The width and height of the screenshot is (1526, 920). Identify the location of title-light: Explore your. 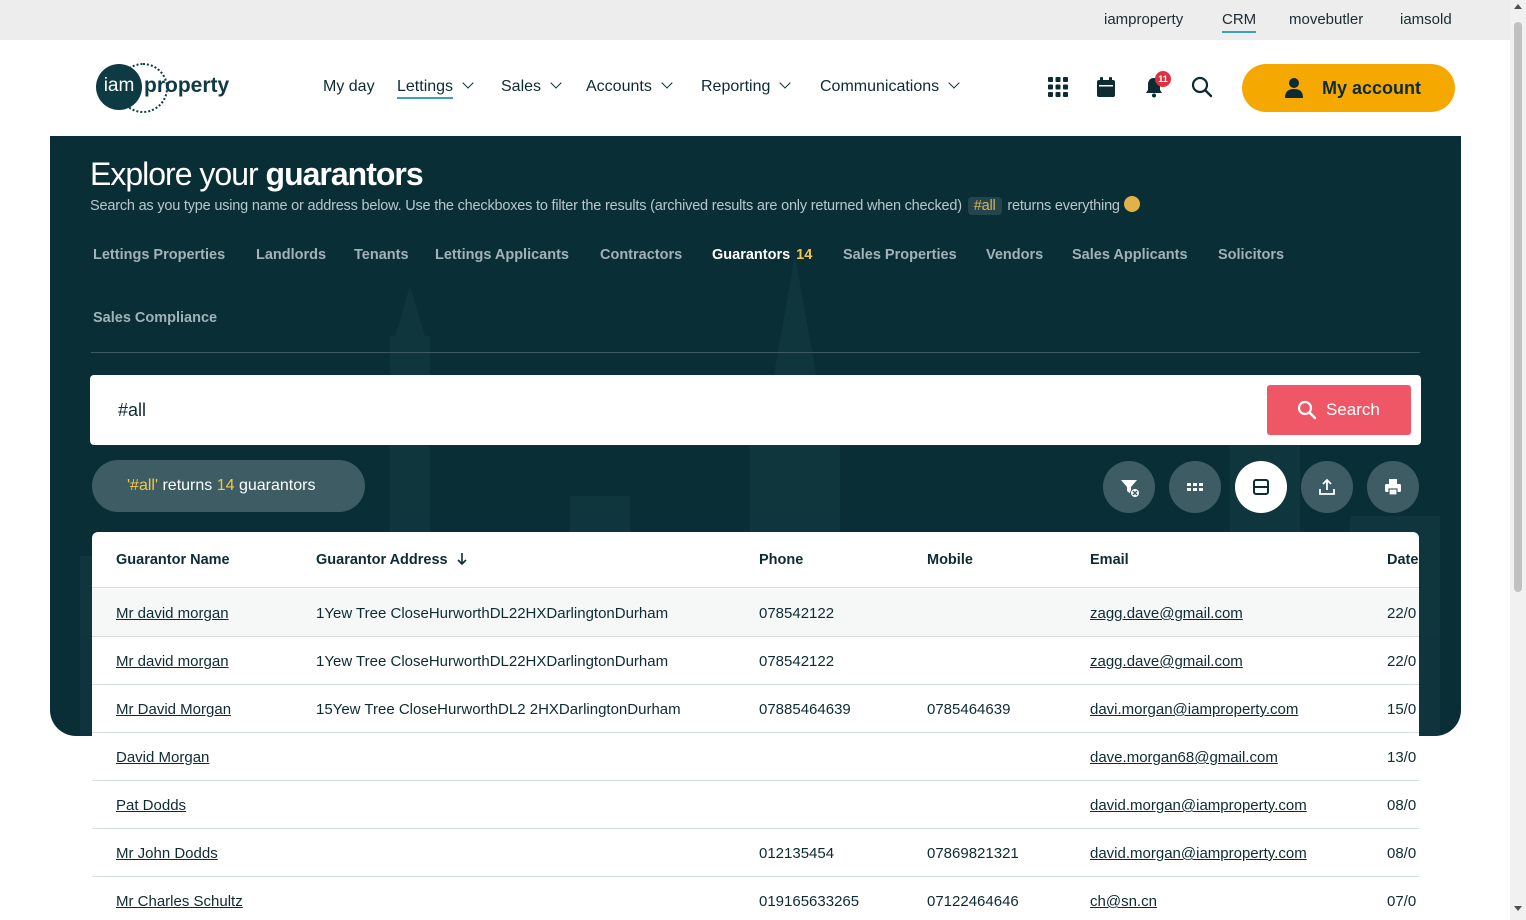
(178, 174).